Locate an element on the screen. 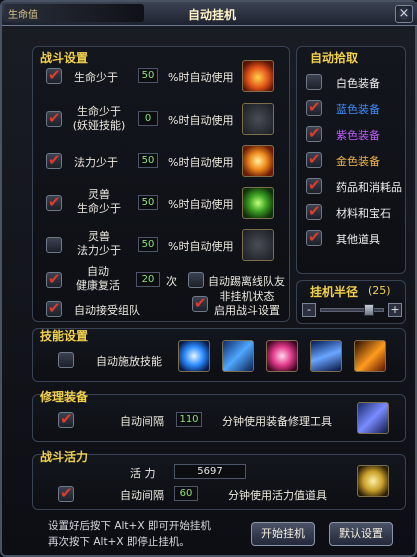 Image resolution: width=417 pixels, height=557 pixels. hp-status-corner: 生命值 is located at coordinates (74, 13).